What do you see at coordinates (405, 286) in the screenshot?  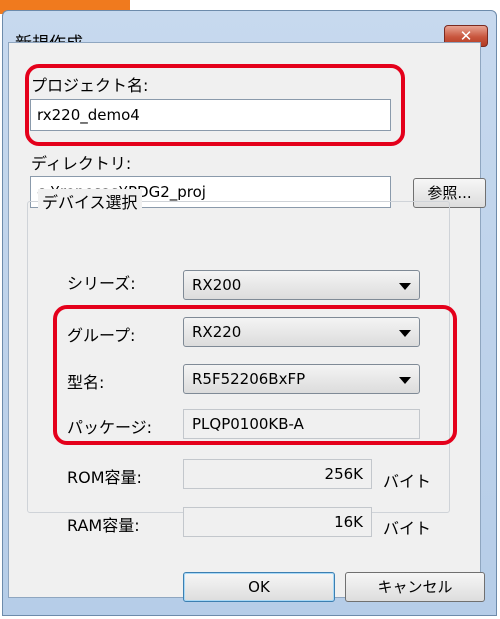 I see `chevron-down-icon` at bounding box center [405, 286].